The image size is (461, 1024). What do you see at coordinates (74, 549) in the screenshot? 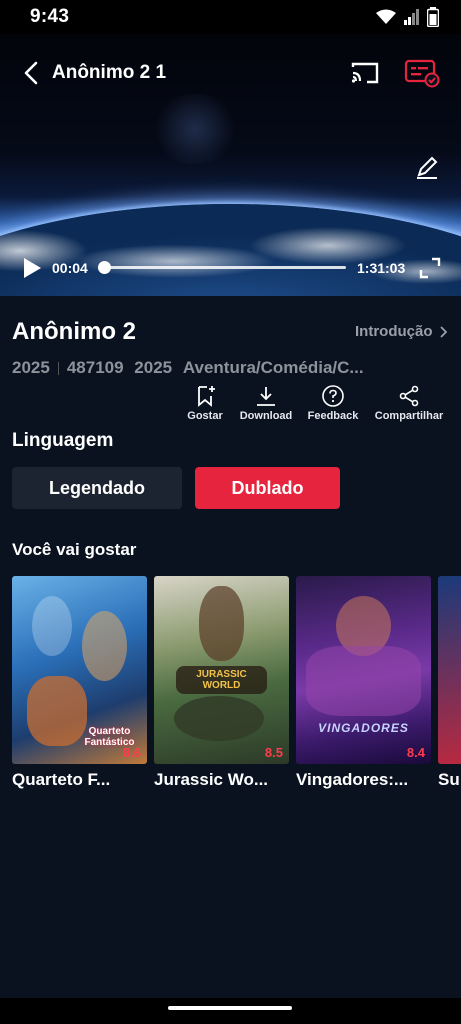
I see `recommendations-title: Você vai gostar` at bounding box center [74, 549].